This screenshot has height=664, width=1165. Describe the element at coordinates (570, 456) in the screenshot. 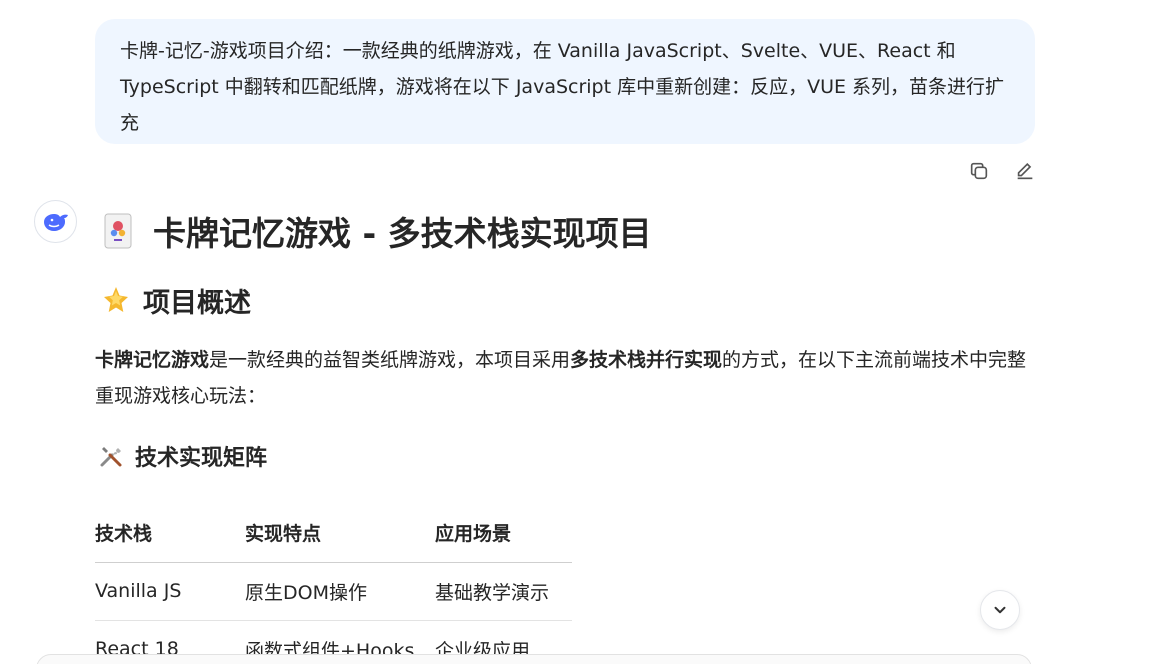

I see `matrix-heading: 技术实现矩阵` at that location.